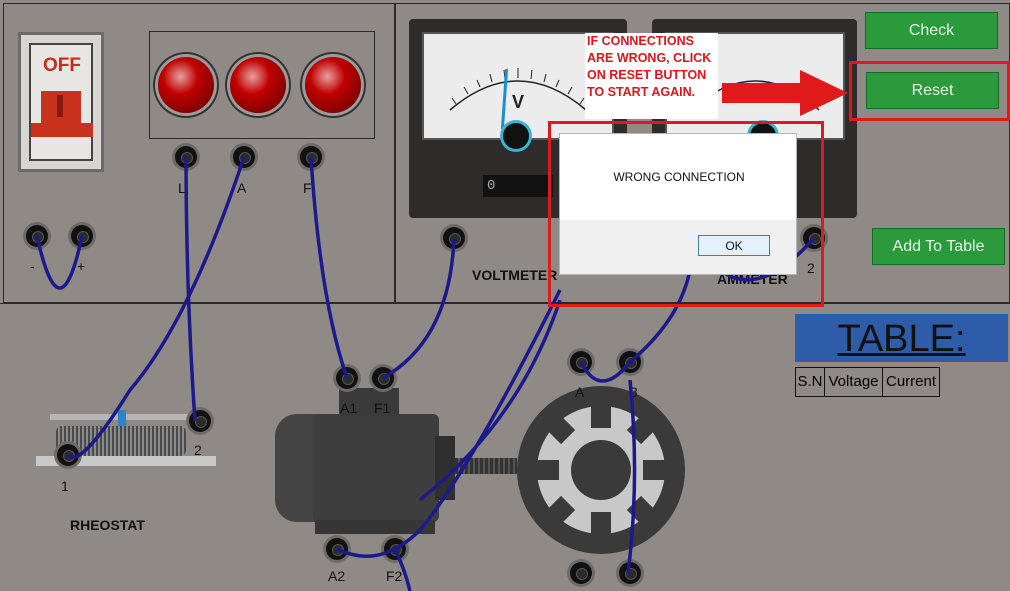  What do you see at coordinates (61, 102) in the screenshot?
I see `main-switch: OFF` at bounding box center [61, 102].